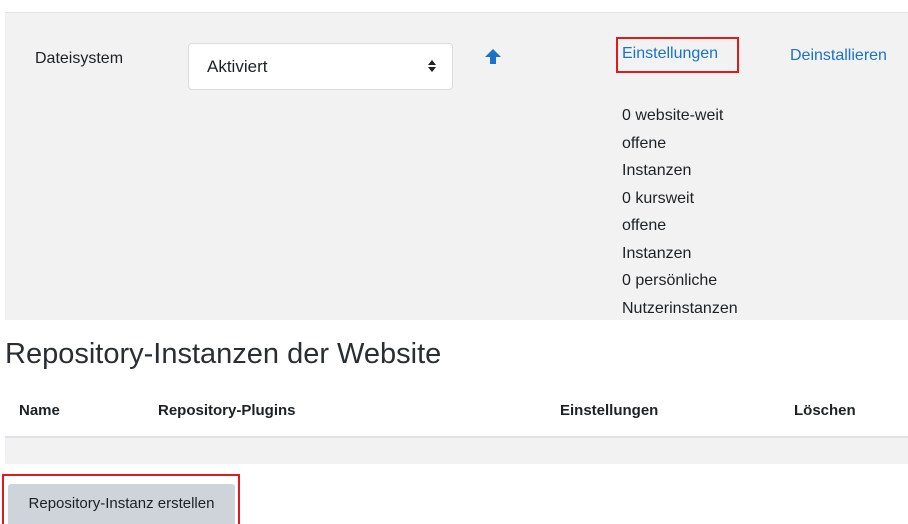 The height and width of the screenshot is (524, 908). I want to click on create-instance-button: Repository-Instanz erstellen, so click(121, 504).